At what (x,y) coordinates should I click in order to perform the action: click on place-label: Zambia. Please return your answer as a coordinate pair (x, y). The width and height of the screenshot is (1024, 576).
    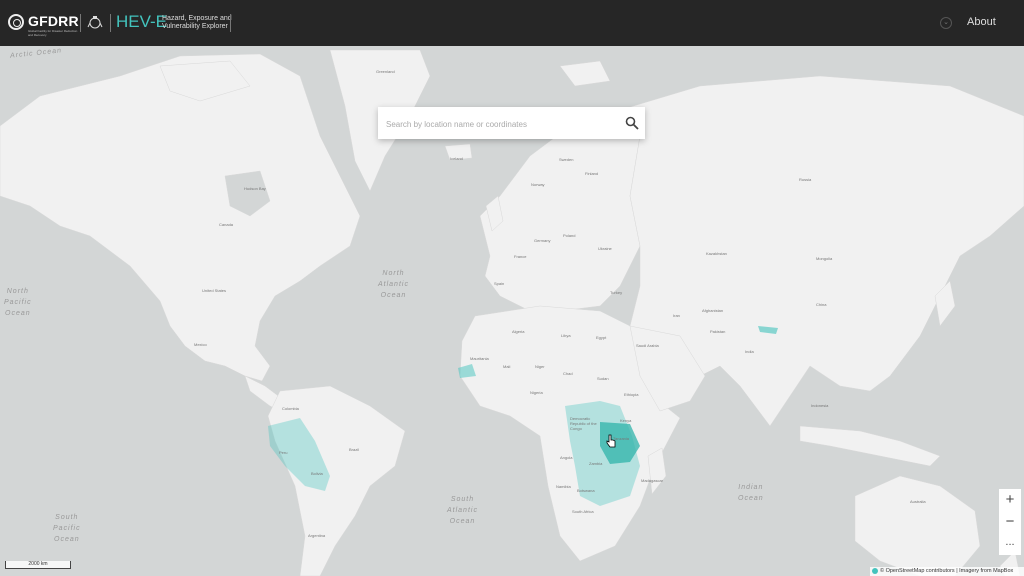
    Looking at the image, I should click on (596, 463).